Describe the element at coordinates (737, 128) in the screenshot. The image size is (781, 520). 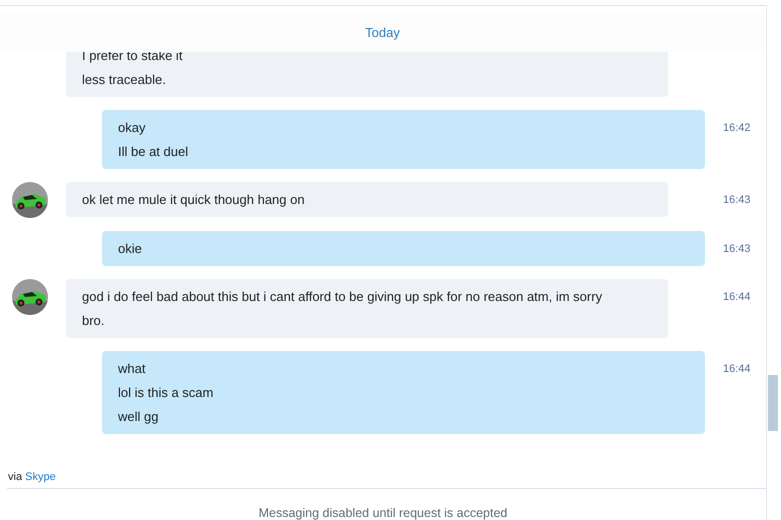
I see `message-time: 16:42` at that location.